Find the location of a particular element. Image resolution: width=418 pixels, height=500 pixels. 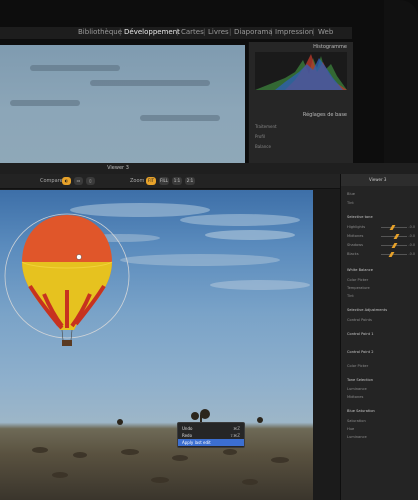

highlights-value: -0.0 is located at coordinates (411, 227).